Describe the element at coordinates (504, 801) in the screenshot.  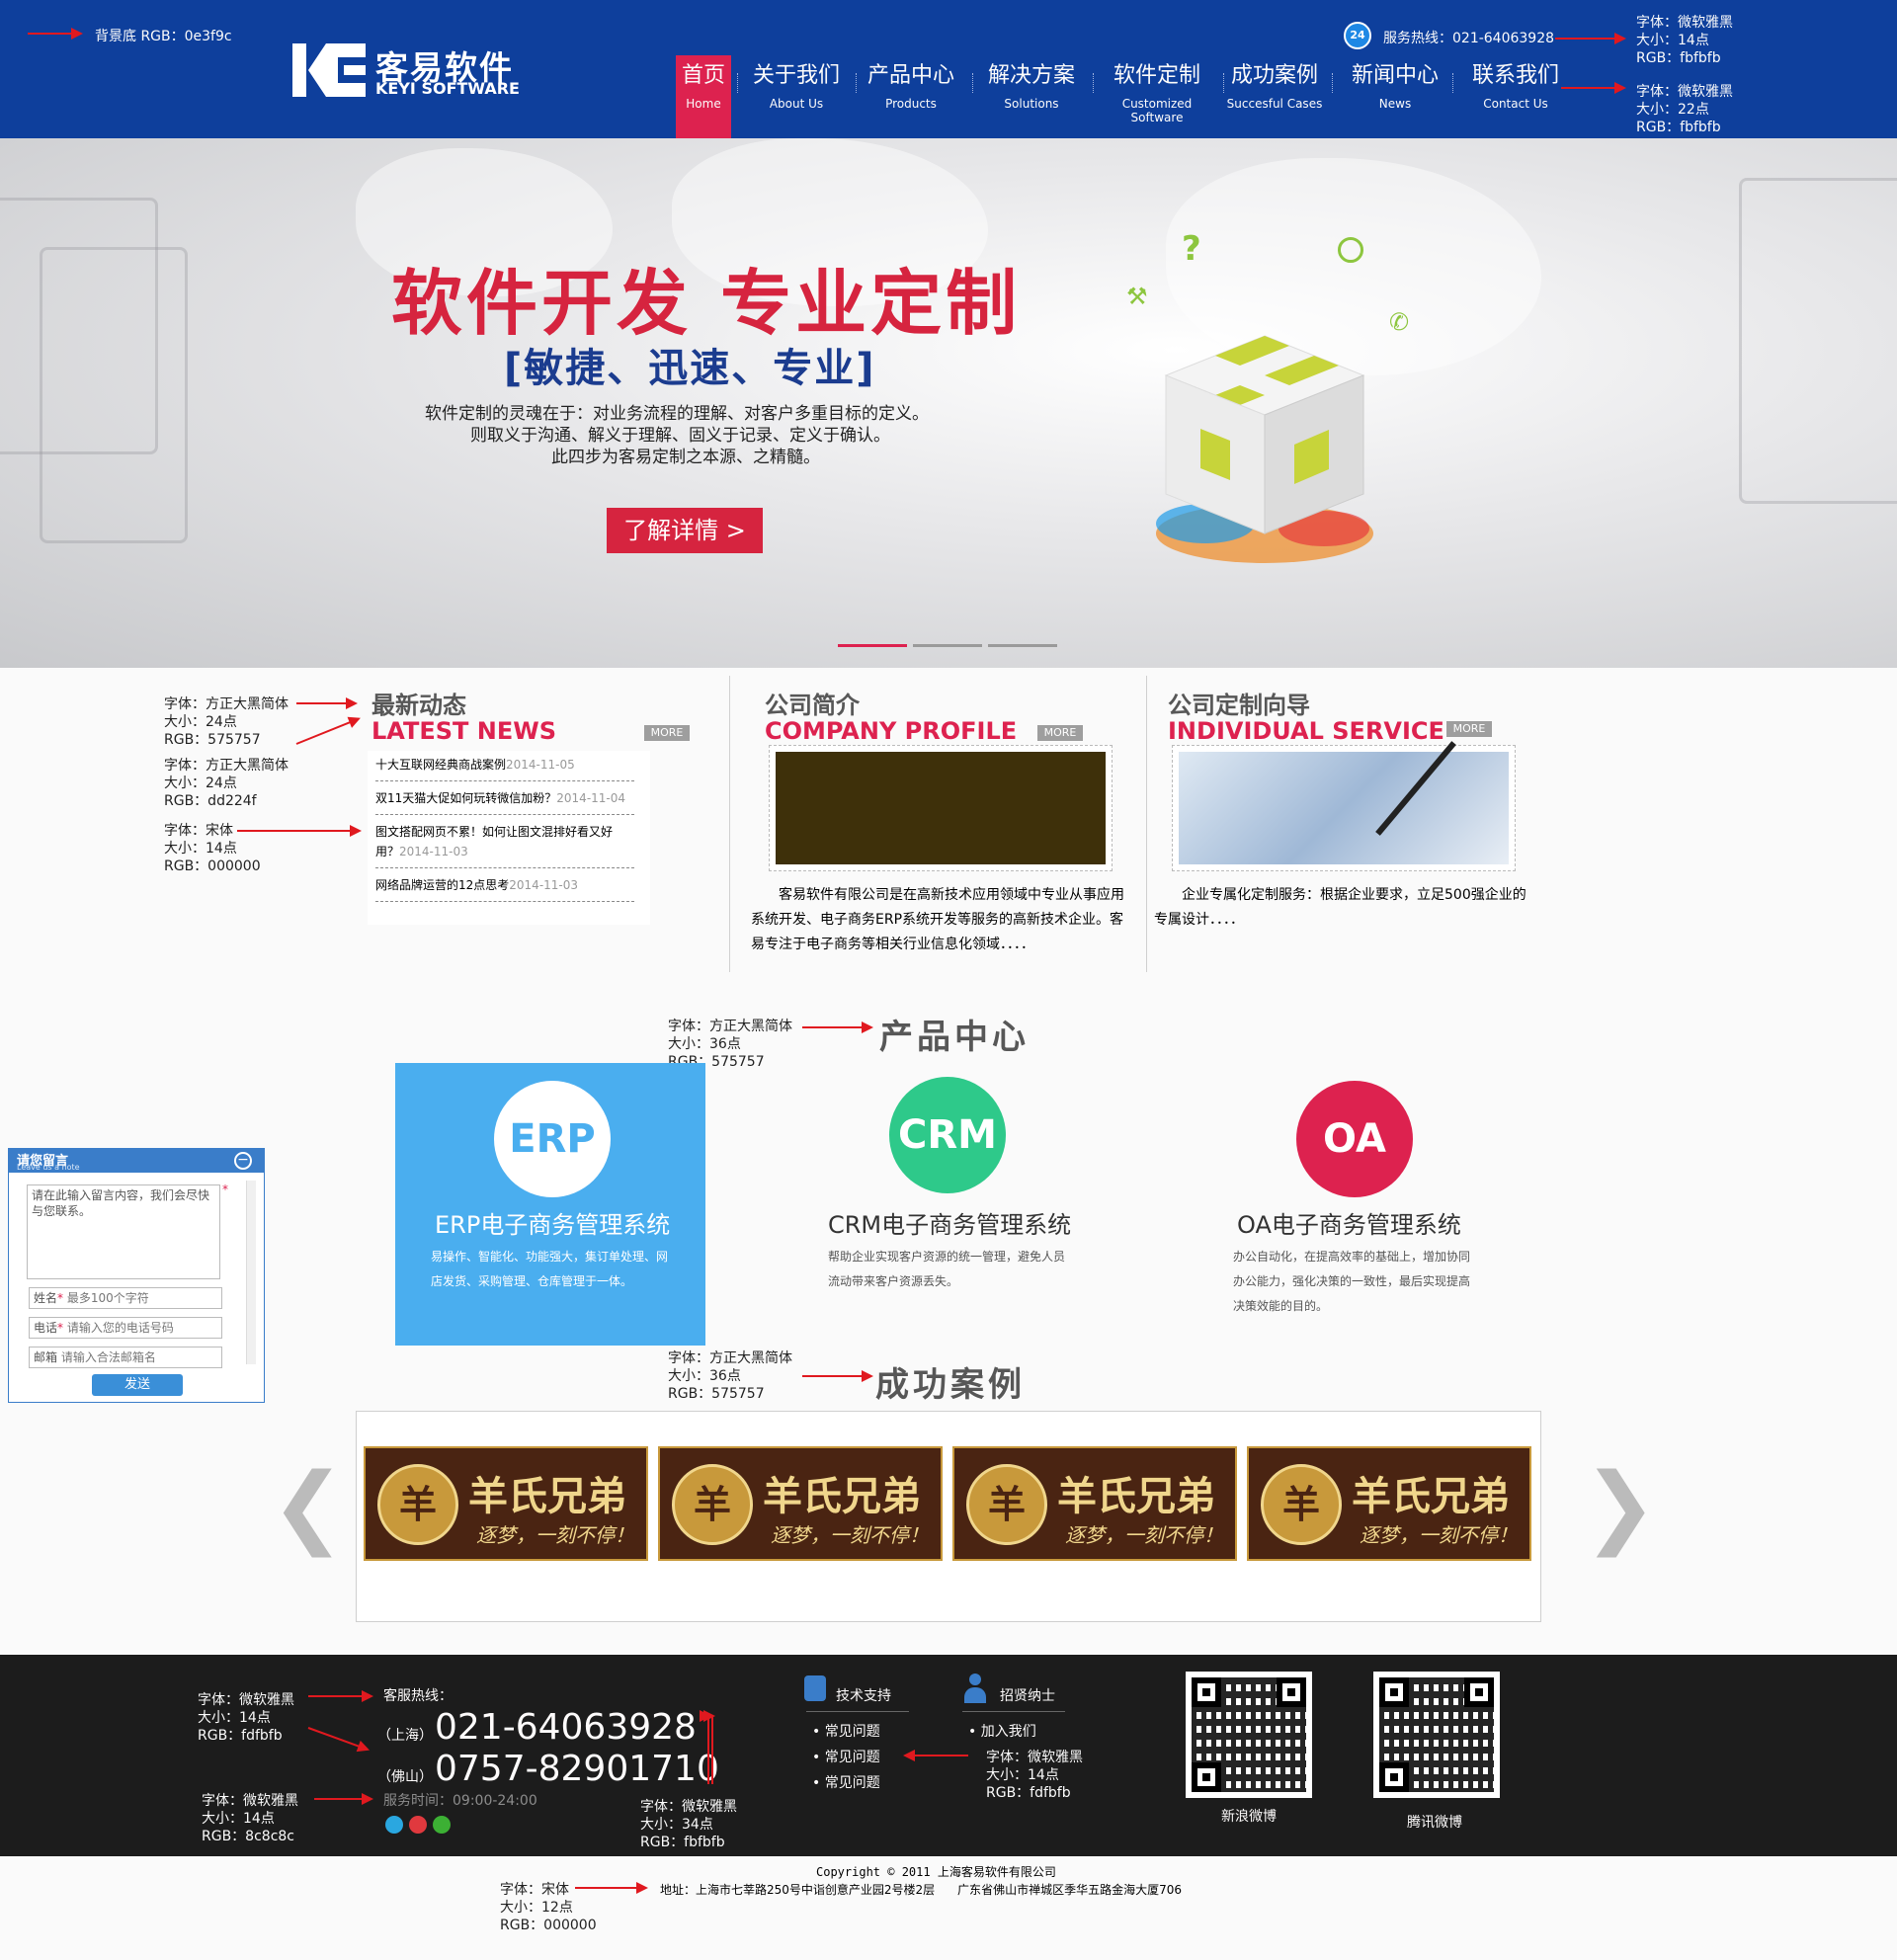
I see `news-item: 双11天猫大促如何玩转微信加粉？2014-11-04` at that location.